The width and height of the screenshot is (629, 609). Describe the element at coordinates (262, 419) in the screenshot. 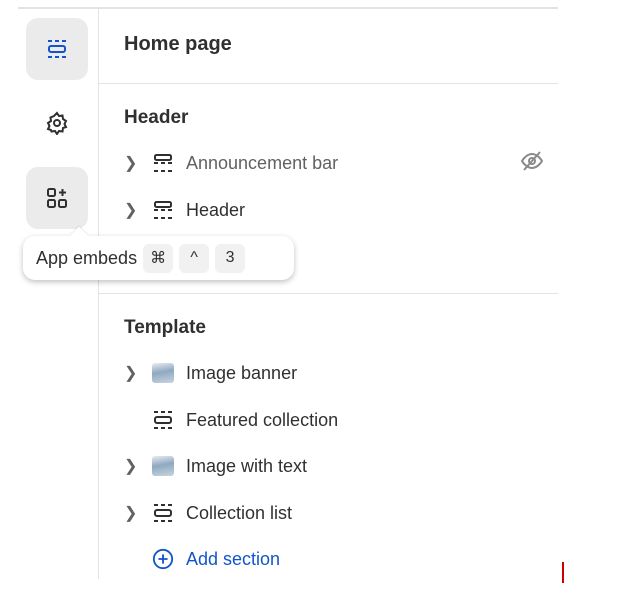

I see `section-label: Featured collection` at that location.